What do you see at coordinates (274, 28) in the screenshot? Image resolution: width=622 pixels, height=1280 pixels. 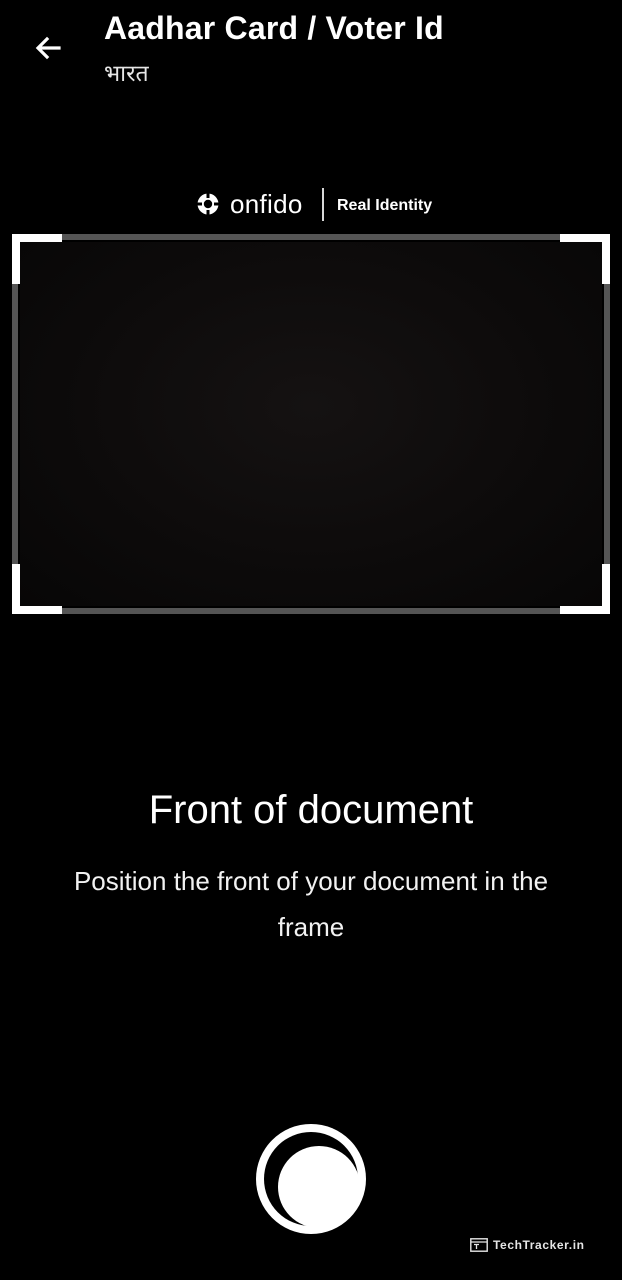 I see `page-title: Aadhar Card / Voter Id` at bounding box center [274, 28].